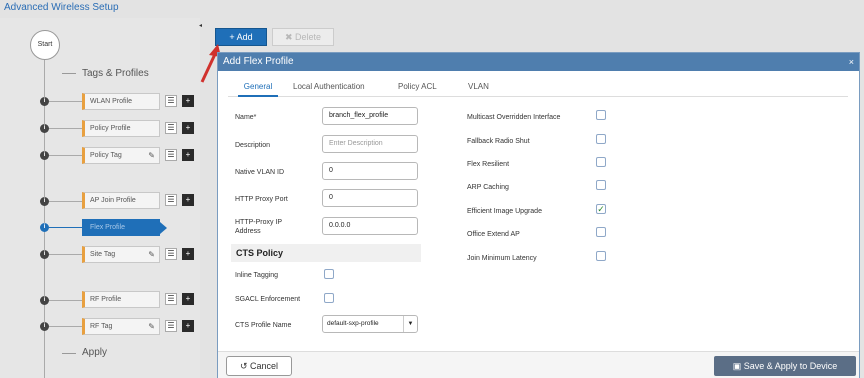  What do you see at coordinates (121, 326) in the screenshot?
I see `step-rf-tag: RF Tag ✎` at bounding box center [121, 326].